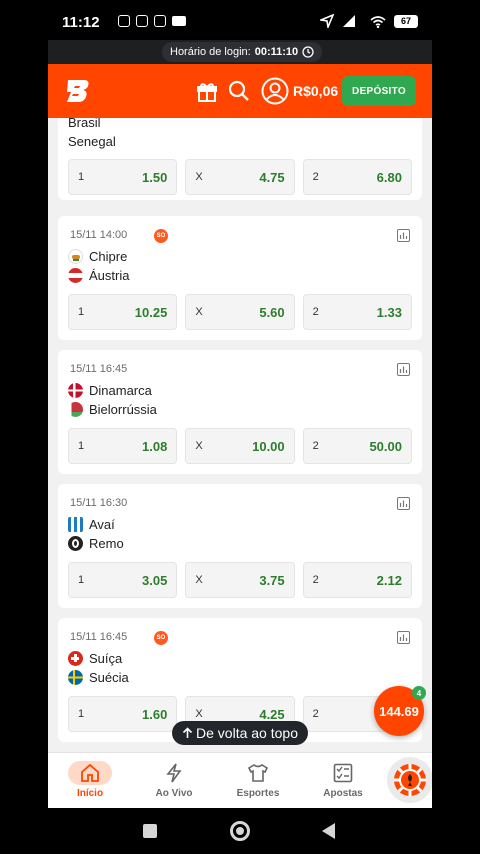  What do you see at coordinates (357, 312) in the screenshot?
I see `odd-away-button: 2 1.33` at bounding box center [357, 312].